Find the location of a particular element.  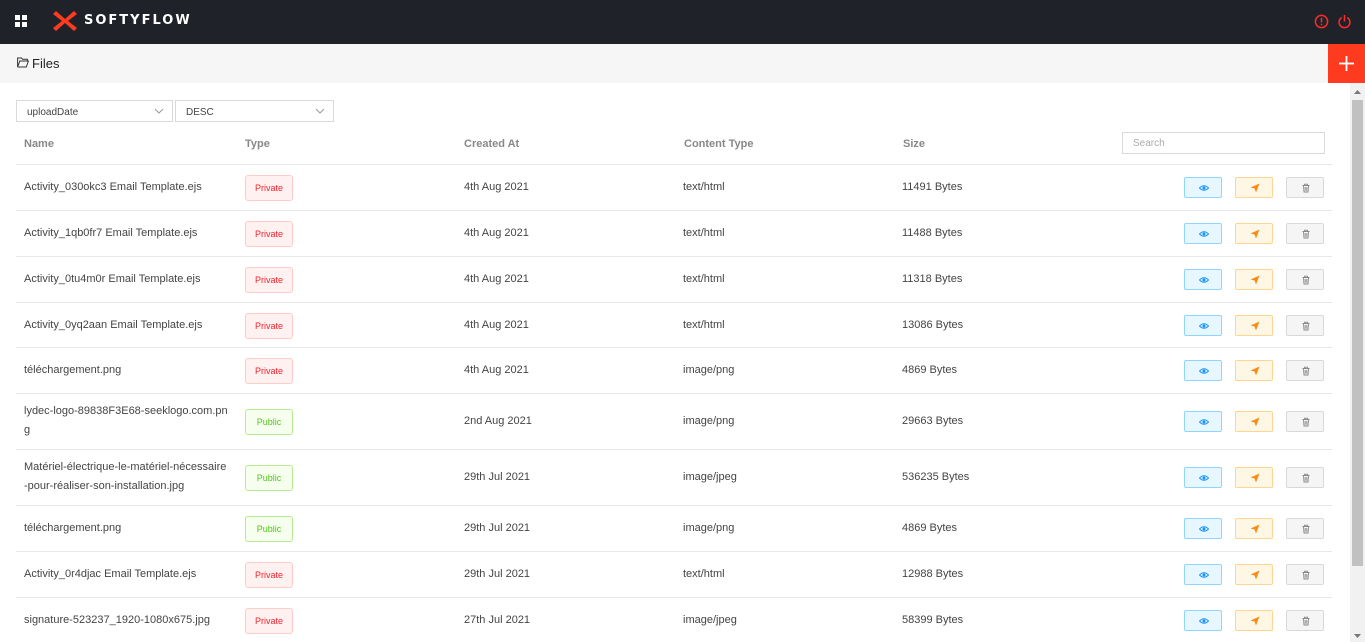

created-at: 27th Jul 2021 is located at coordinates (497, 620).